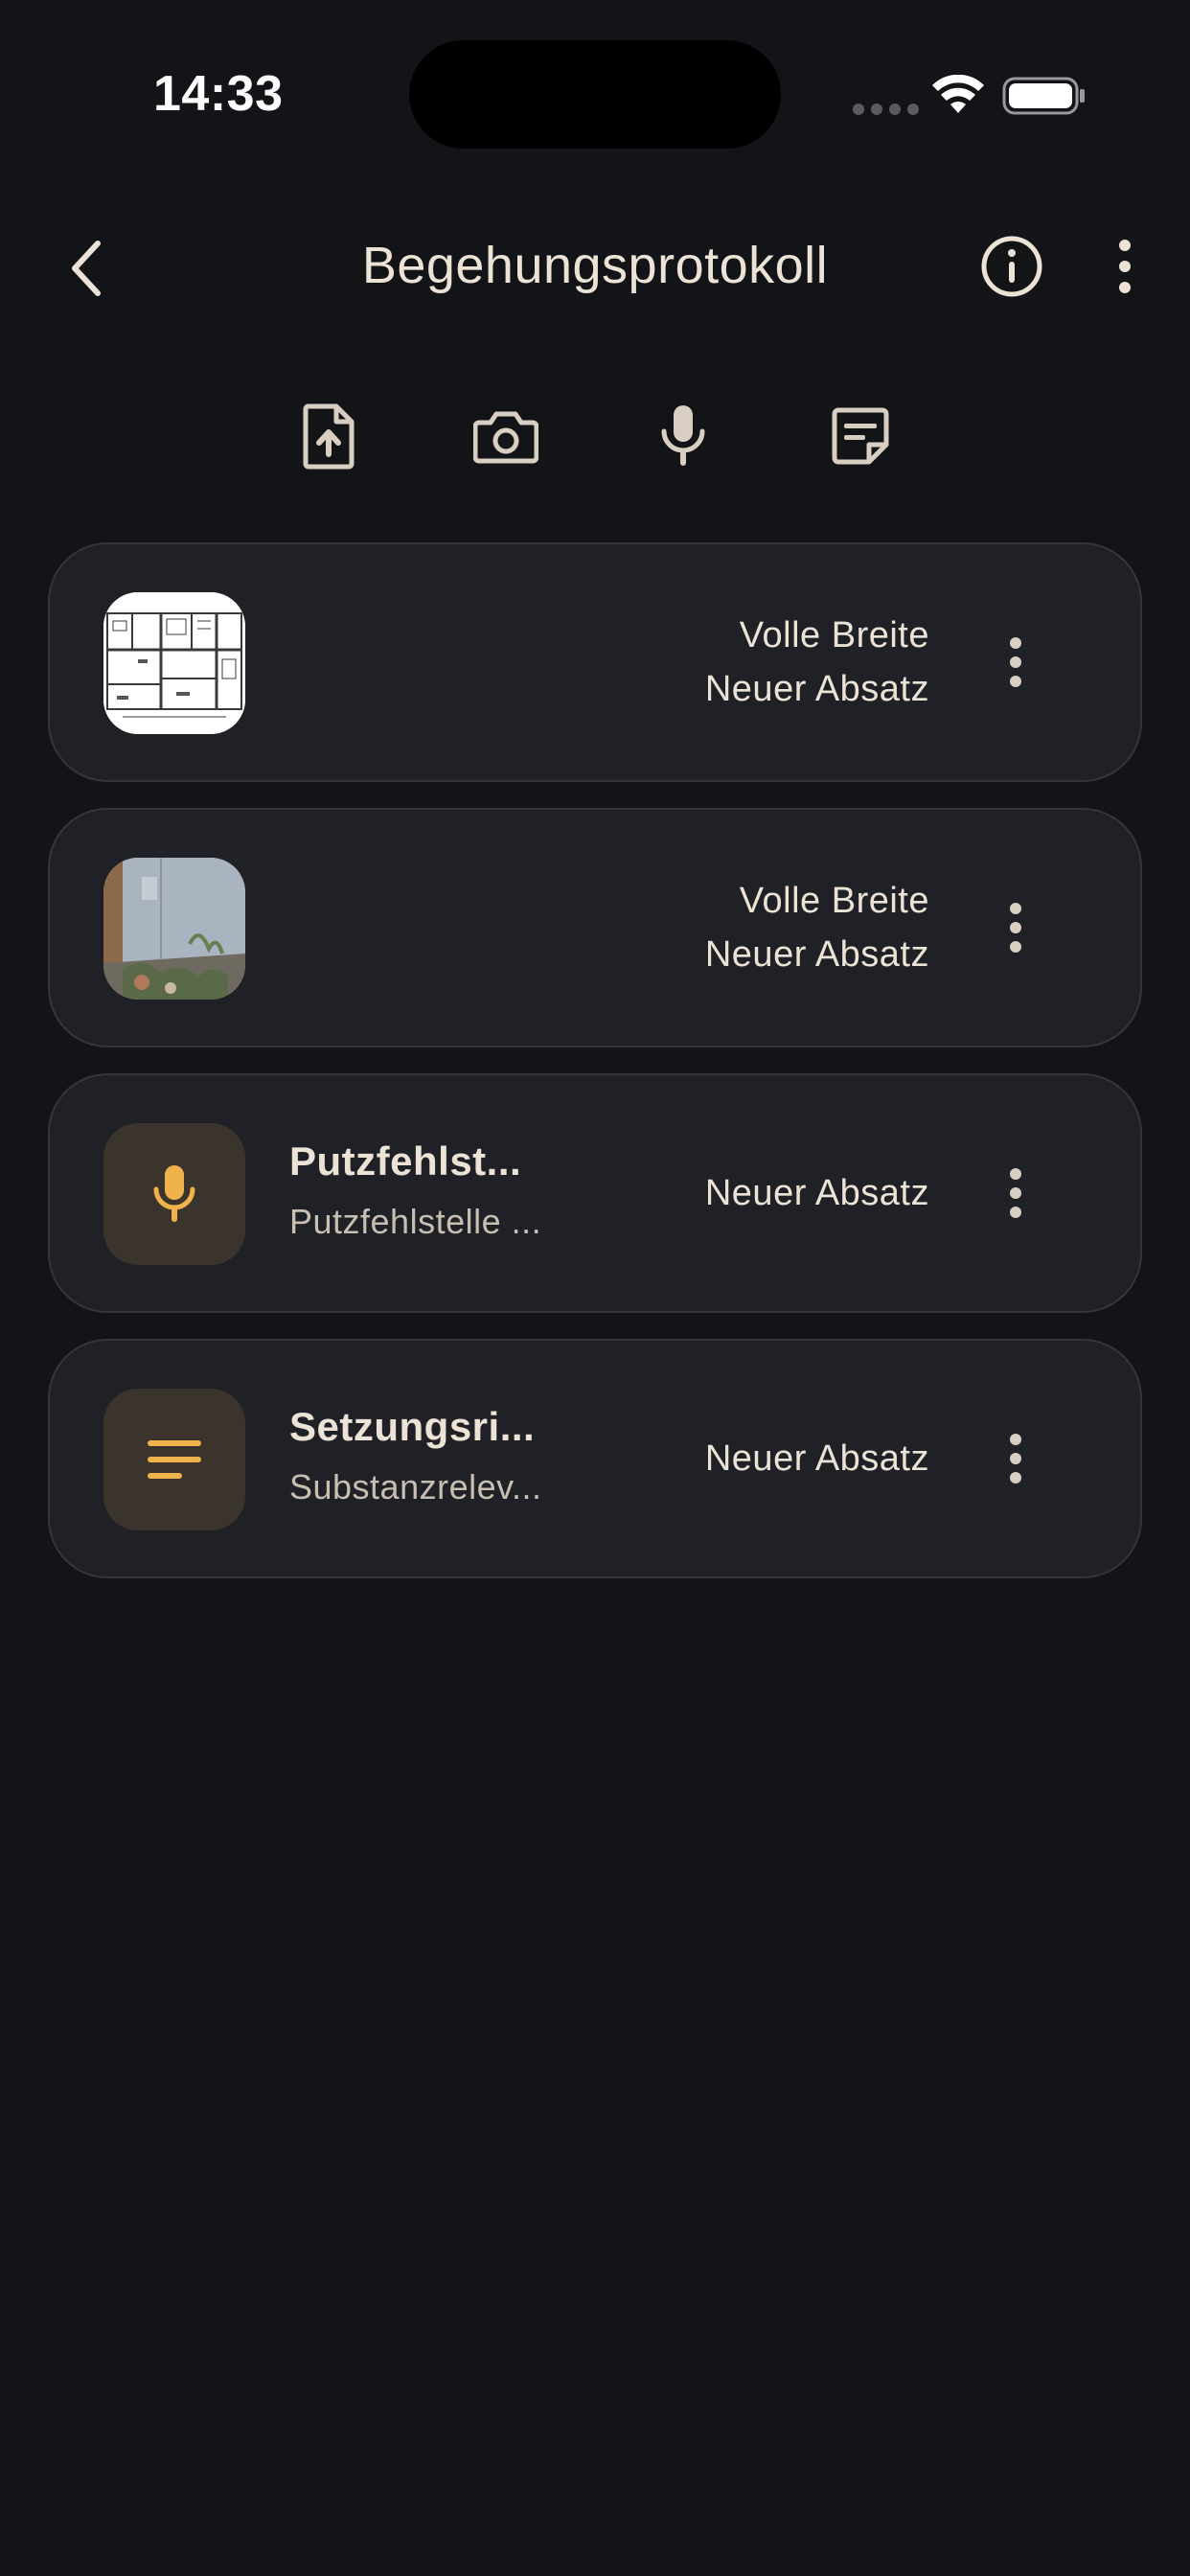  What do you see at coordinates (595, 436) in the screenshot?
I see `add-content-toolbar` at bounding box center [595, 436].